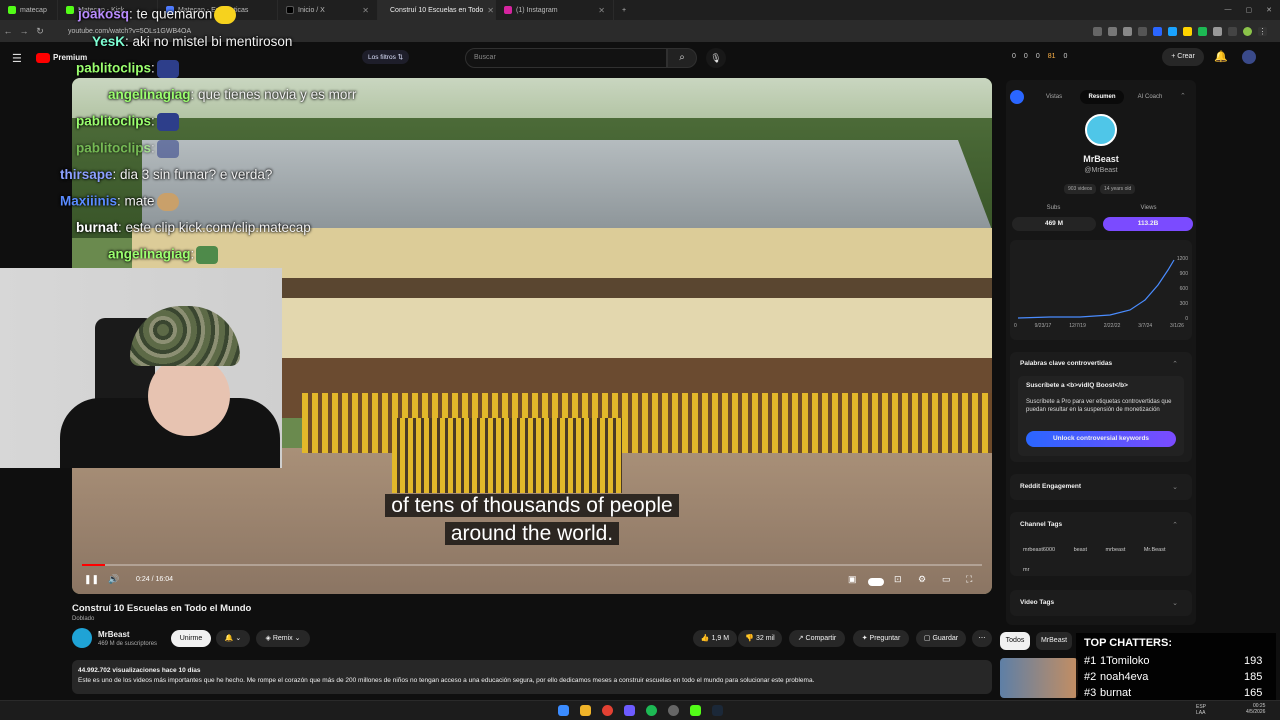 Image resolution: width=1280 pixels, height=720 pixels. I want to click on reddit-title: Reddit Engagement, so click(1051, 486).